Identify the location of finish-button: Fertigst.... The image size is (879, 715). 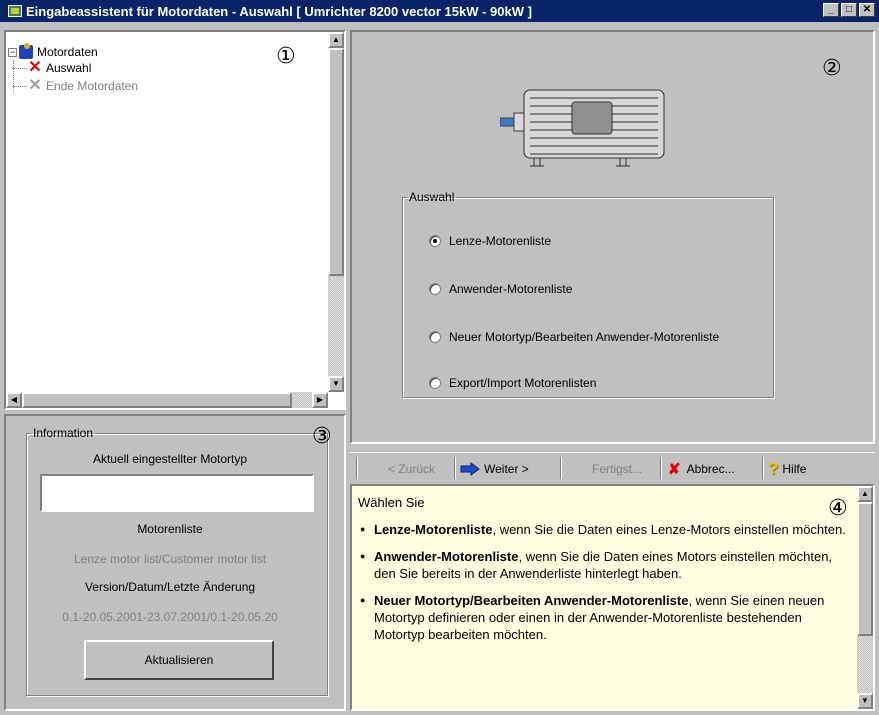
(617, 469).